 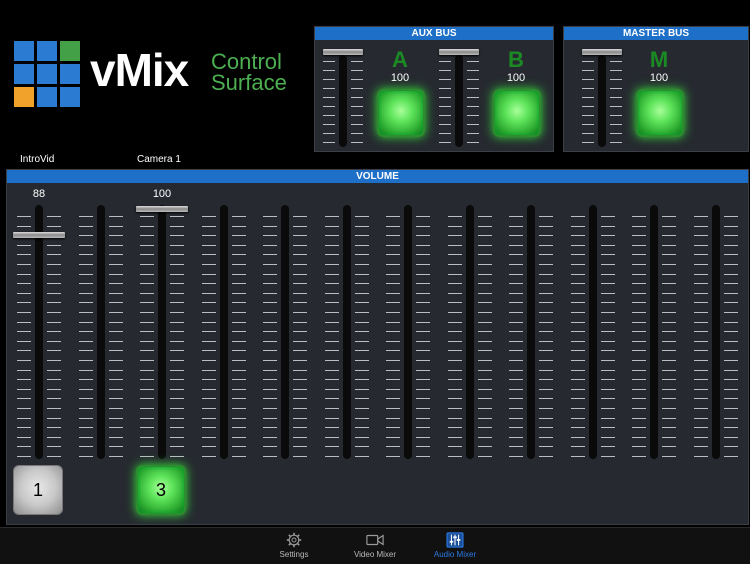 I want to click on master-bus-panel: MASTER BUS M 100, so click(x=656, y=89).